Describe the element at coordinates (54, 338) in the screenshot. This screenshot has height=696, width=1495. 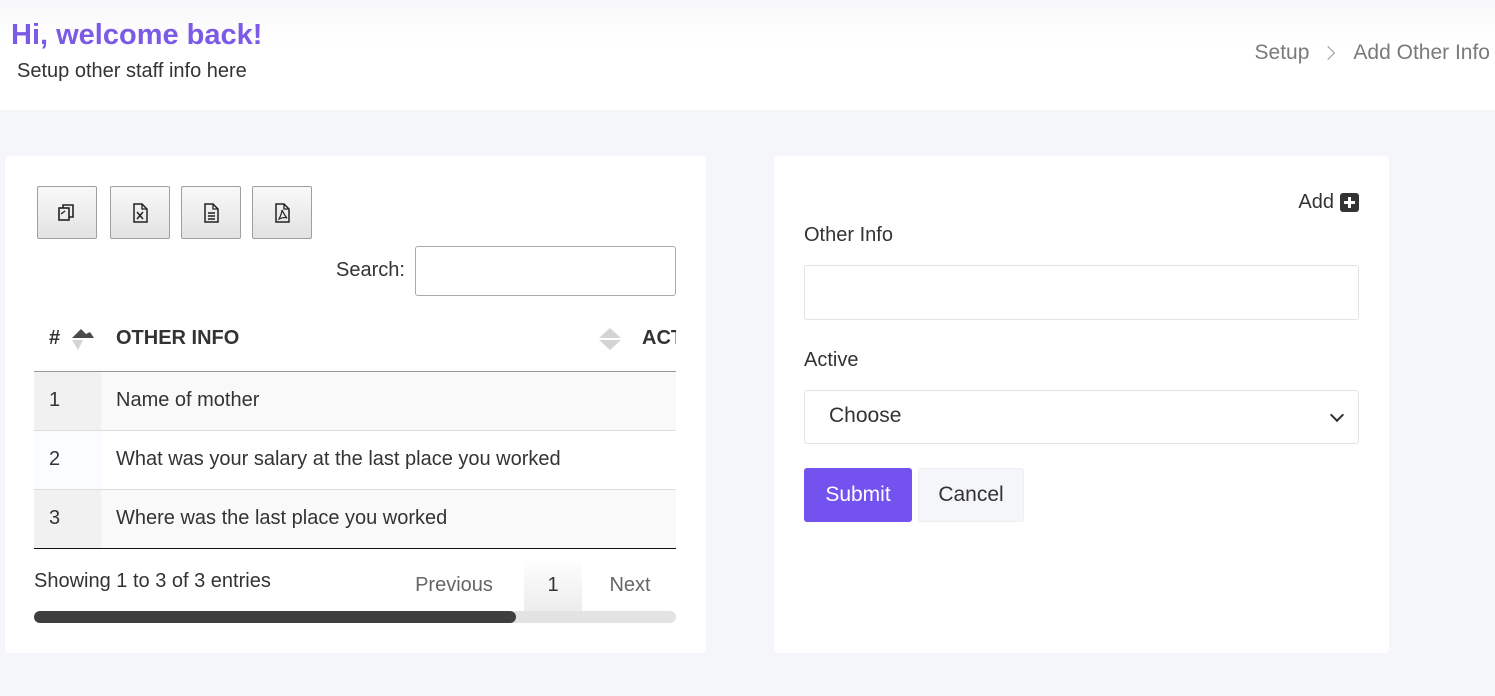
I see `column-header-number: #` at that location.